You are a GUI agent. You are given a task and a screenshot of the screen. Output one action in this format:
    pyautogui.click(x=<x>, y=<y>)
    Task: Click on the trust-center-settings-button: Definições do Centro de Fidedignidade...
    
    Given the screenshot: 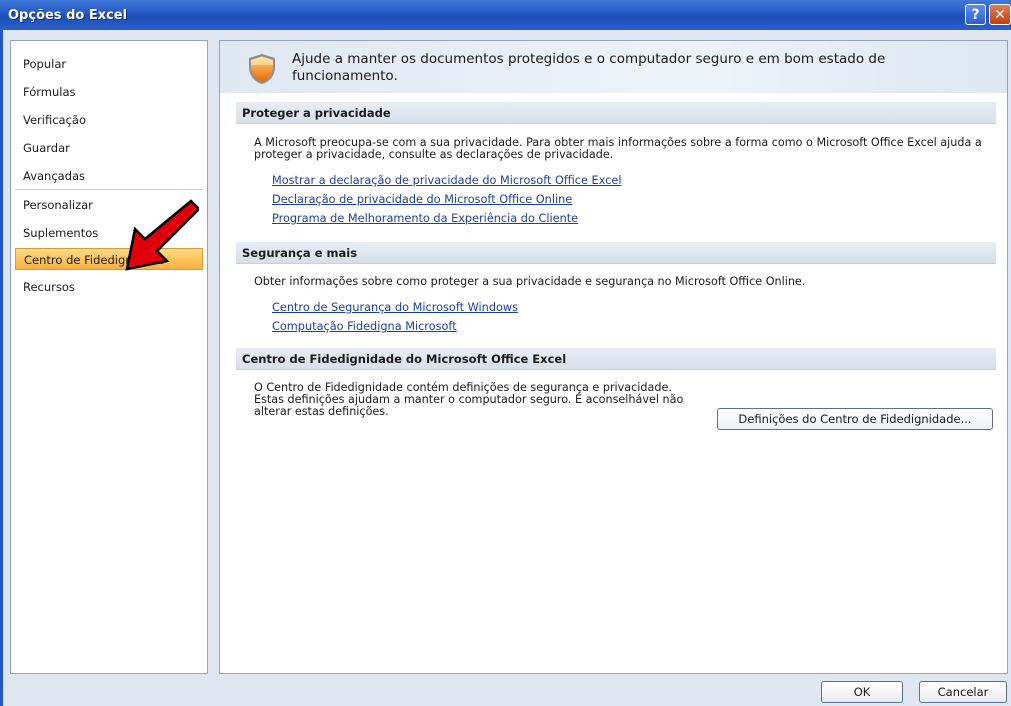 What is the action you would take?
    pyautogui.click(x=855, y=419)
    